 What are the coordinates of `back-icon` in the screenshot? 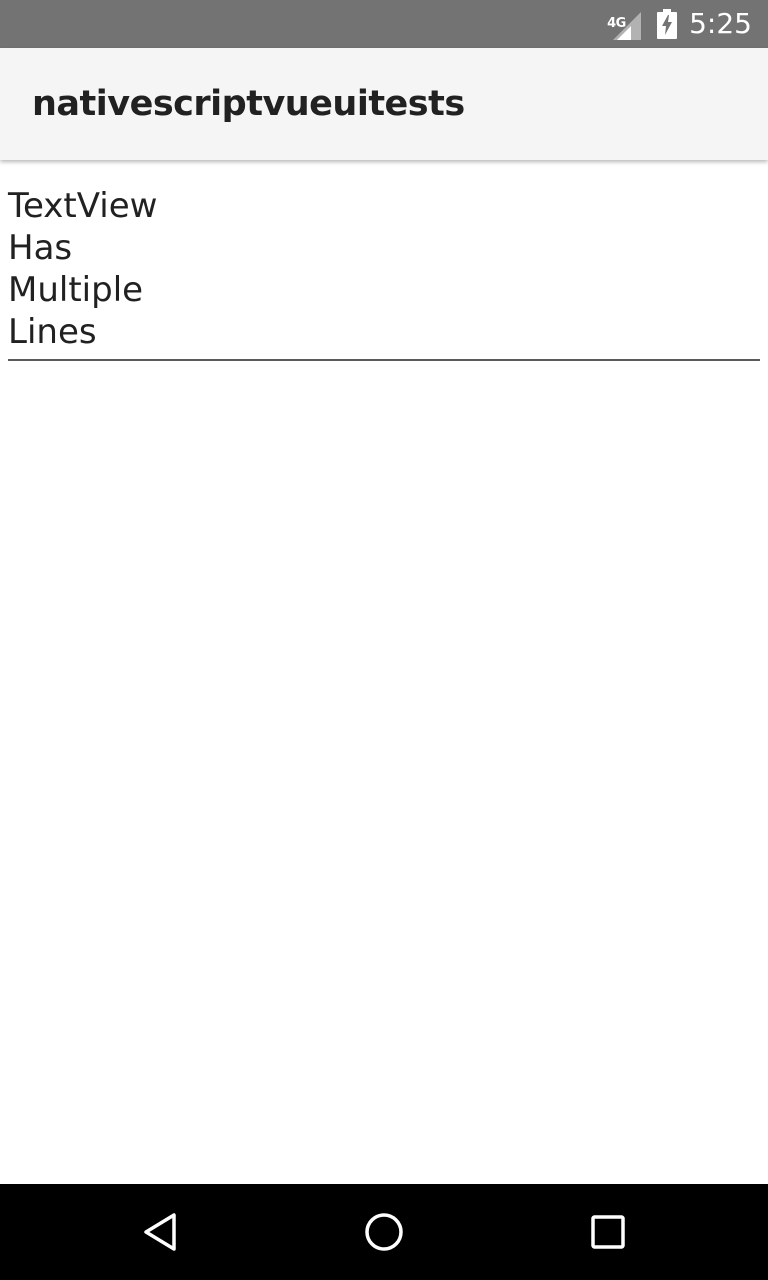 It's located at (160, 1232).